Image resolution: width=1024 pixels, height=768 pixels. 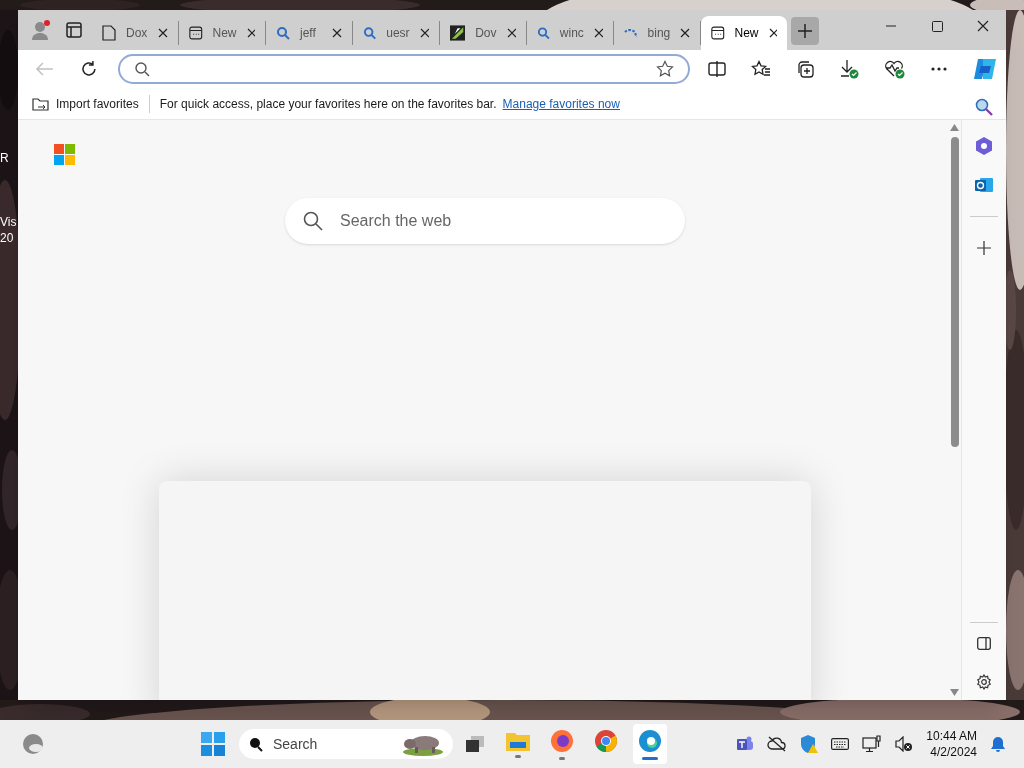 I want to click on task-view-icon, so click(x=475, y=744).